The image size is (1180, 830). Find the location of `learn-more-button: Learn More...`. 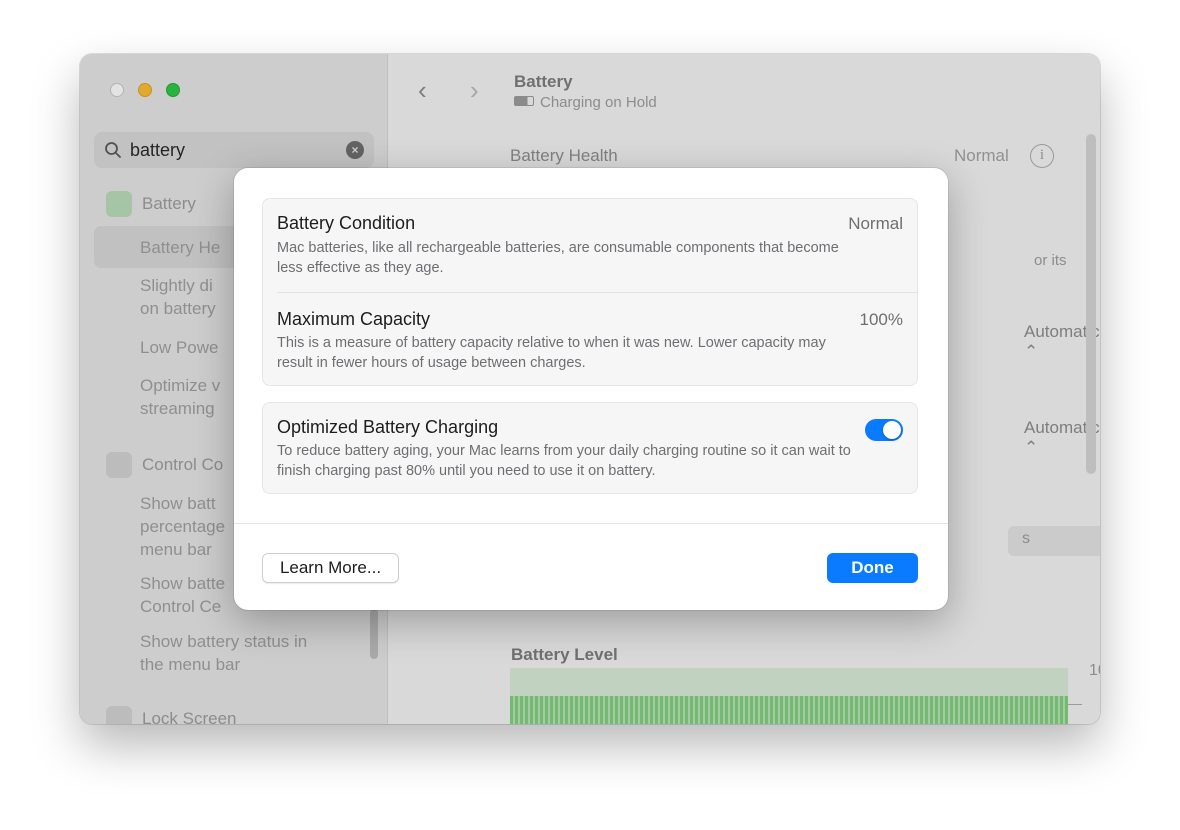

learn-more-button: Learn More... is located at coordinates (330, 568).